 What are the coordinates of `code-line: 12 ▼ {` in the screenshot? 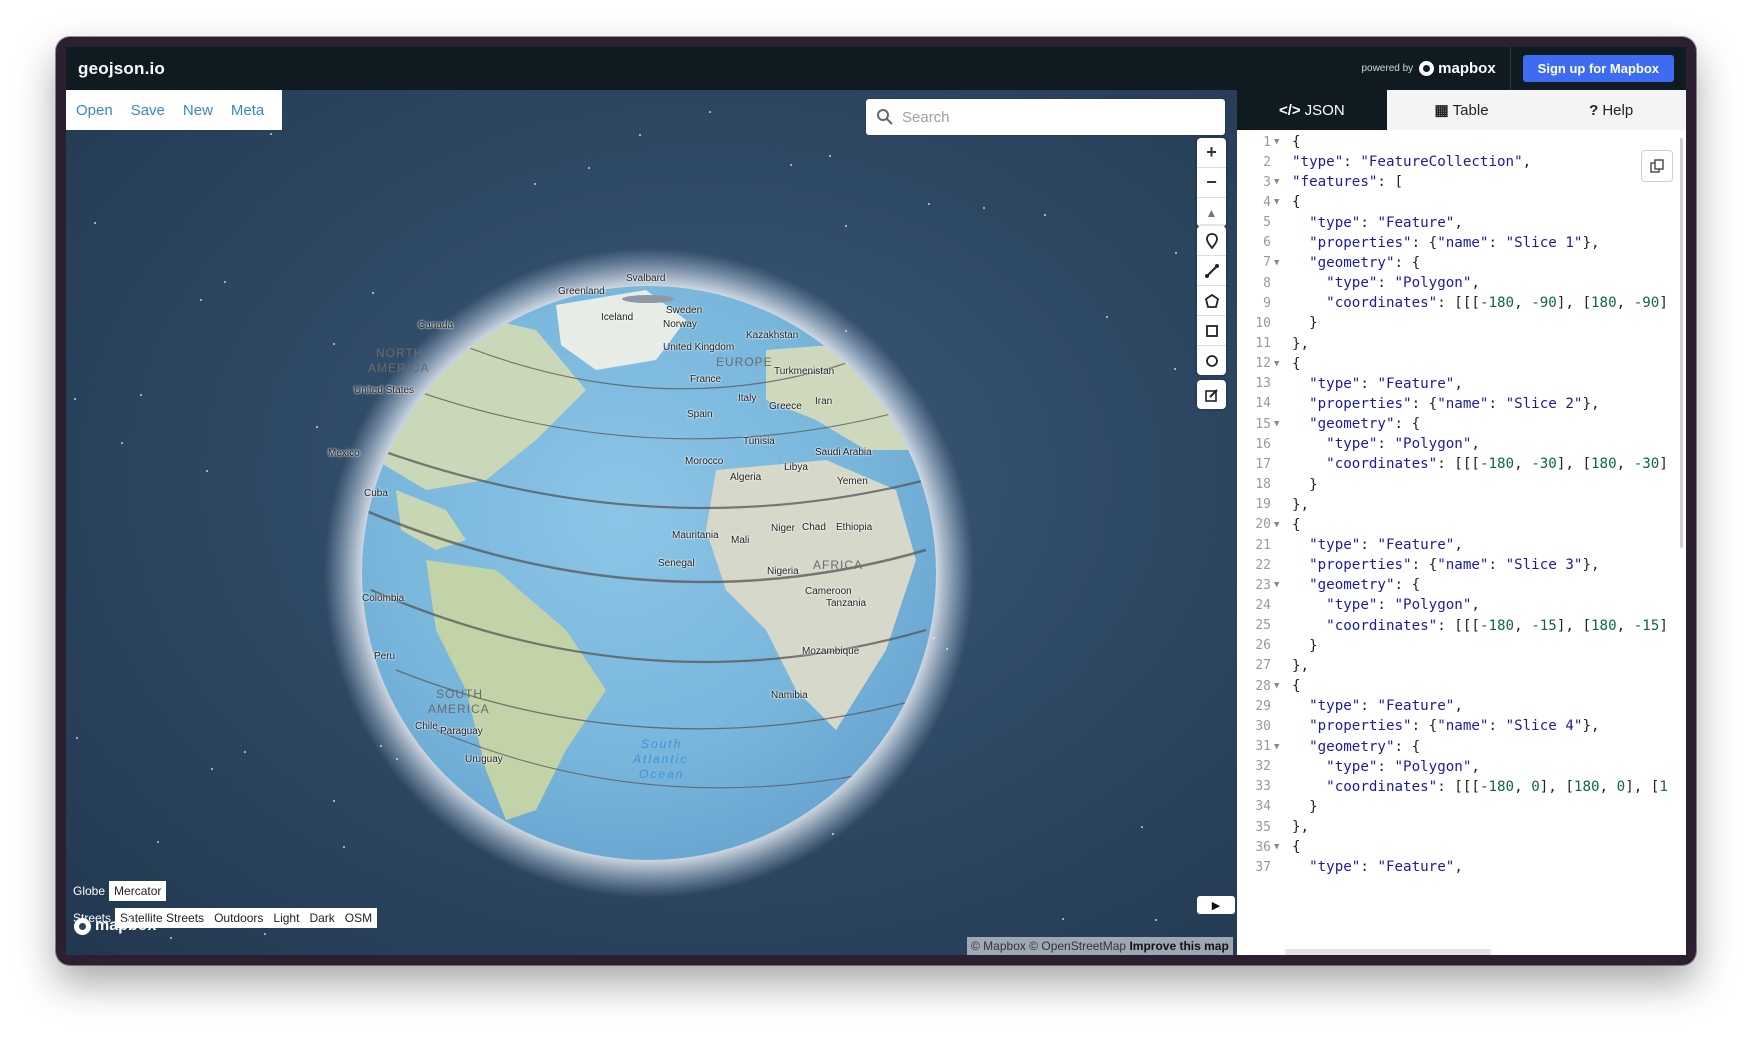 It's located at (1268, 364).